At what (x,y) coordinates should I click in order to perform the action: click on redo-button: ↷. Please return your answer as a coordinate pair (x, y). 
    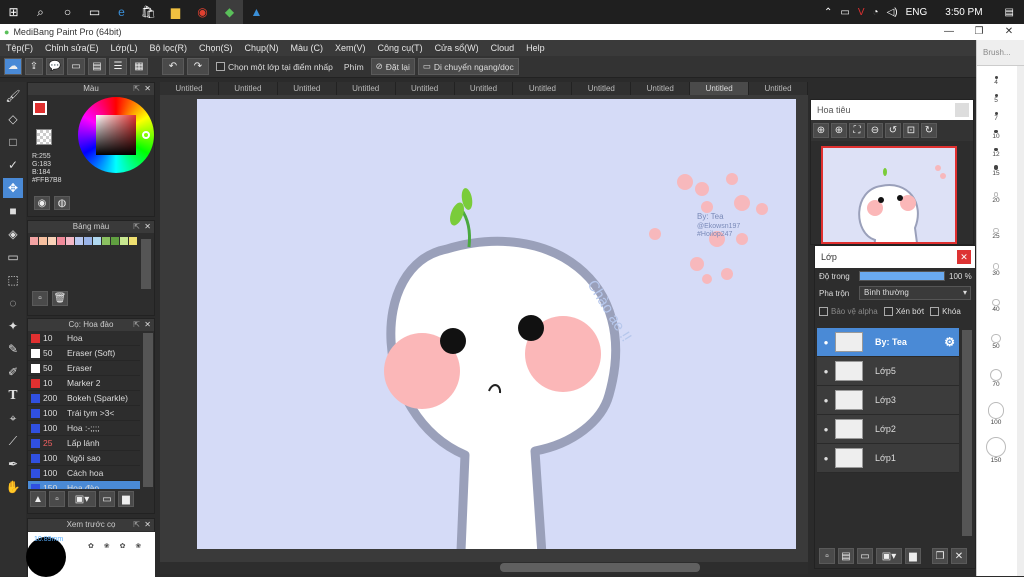
    Looking at the image, I should click on (198, 66).